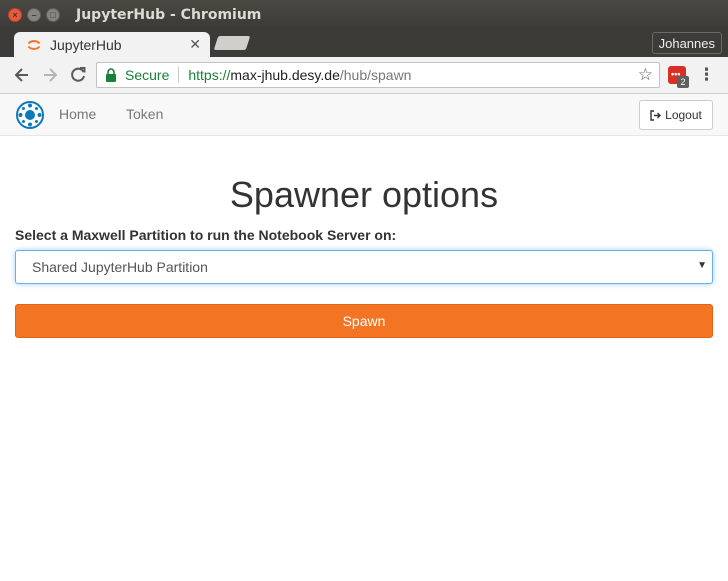  What do you see at coordinates (706, 75) in the screenshot?
I see `menu-icon: ⋮` at bounding box center [706, 75].